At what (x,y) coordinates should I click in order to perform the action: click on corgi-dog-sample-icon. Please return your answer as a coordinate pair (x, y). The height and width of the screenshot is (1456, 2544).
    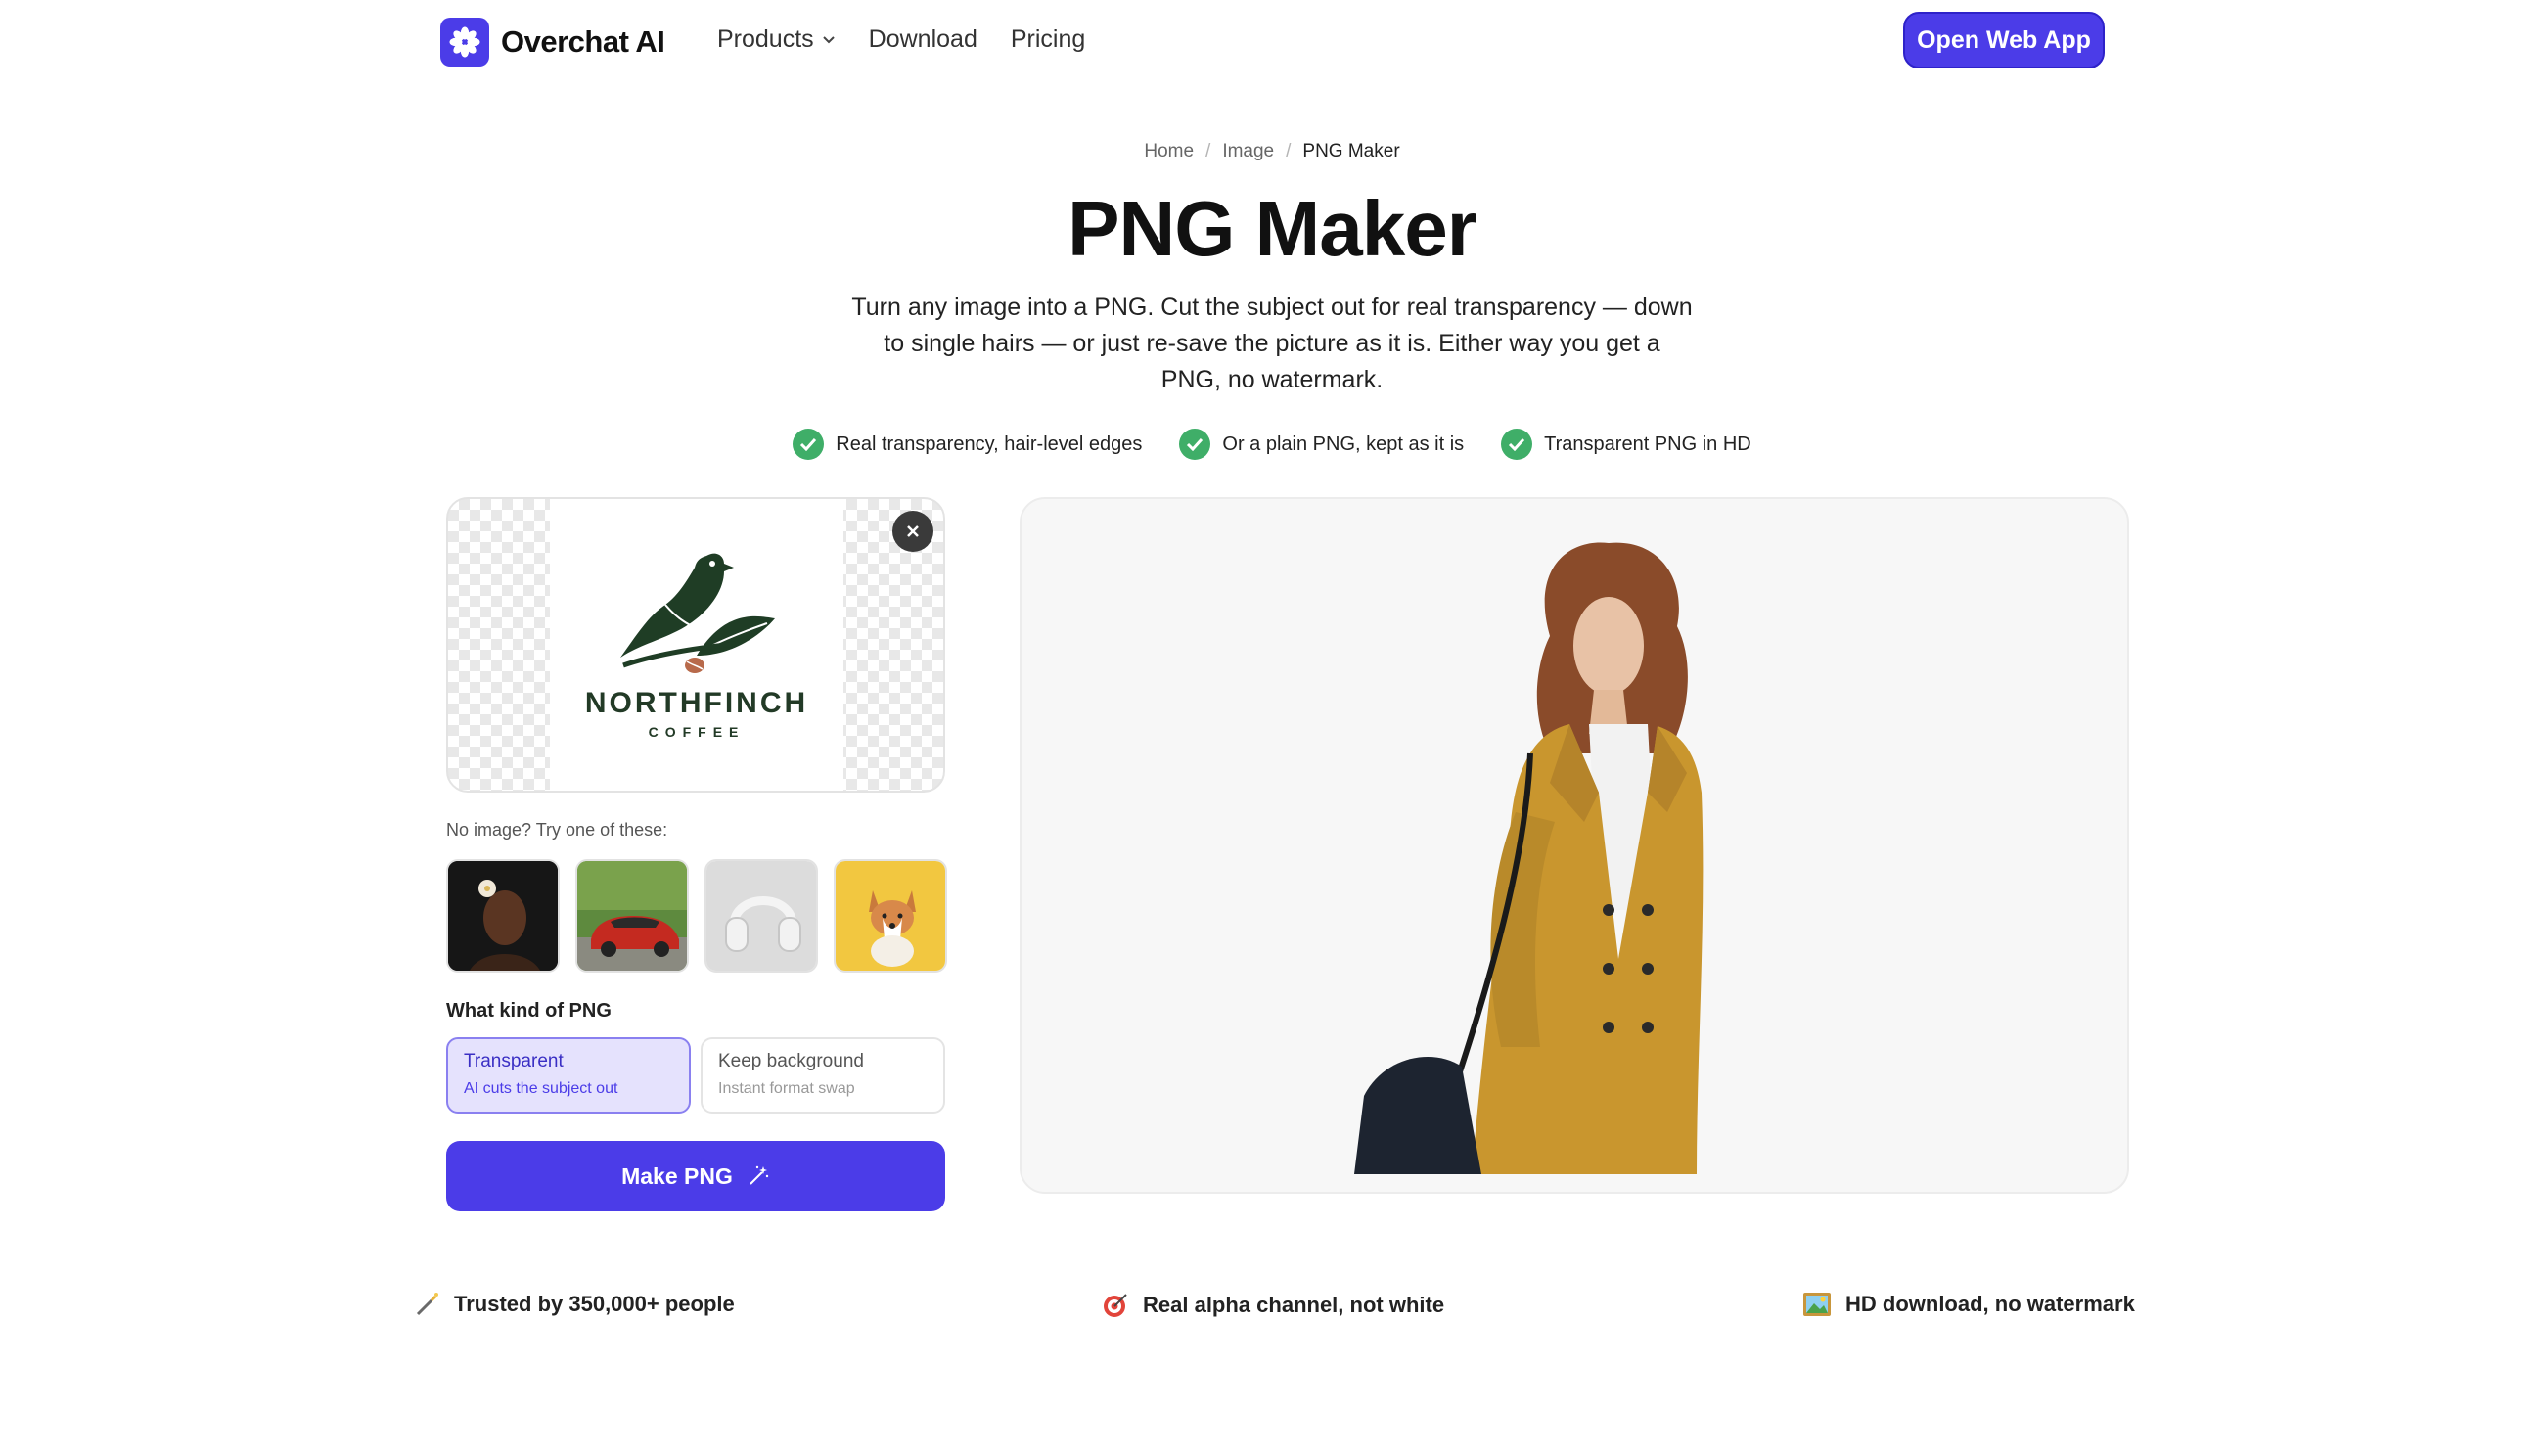
    Looking at the image, I should click on (891, 916).